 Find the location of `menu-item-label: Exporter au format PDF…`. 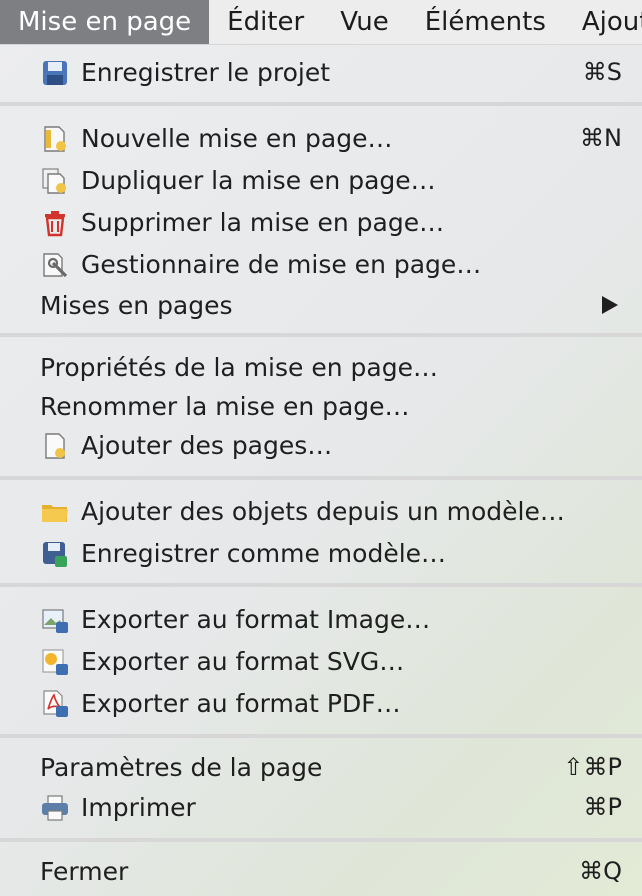

menu-item-label: Exporter au format PDF… is located at coordinates (241, 703).